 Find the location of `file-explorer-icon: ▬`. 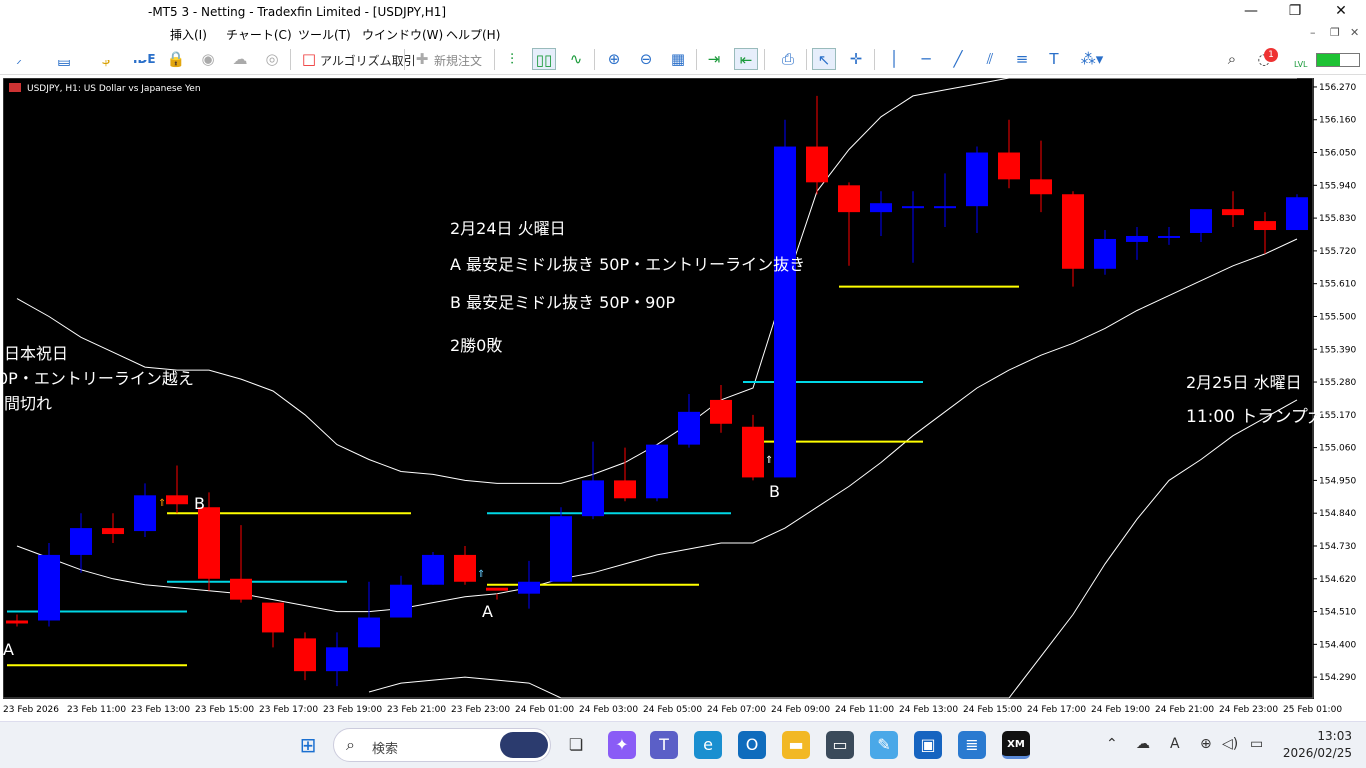

file-explorer-icon: ▬ is located at coordinates (796, 745).